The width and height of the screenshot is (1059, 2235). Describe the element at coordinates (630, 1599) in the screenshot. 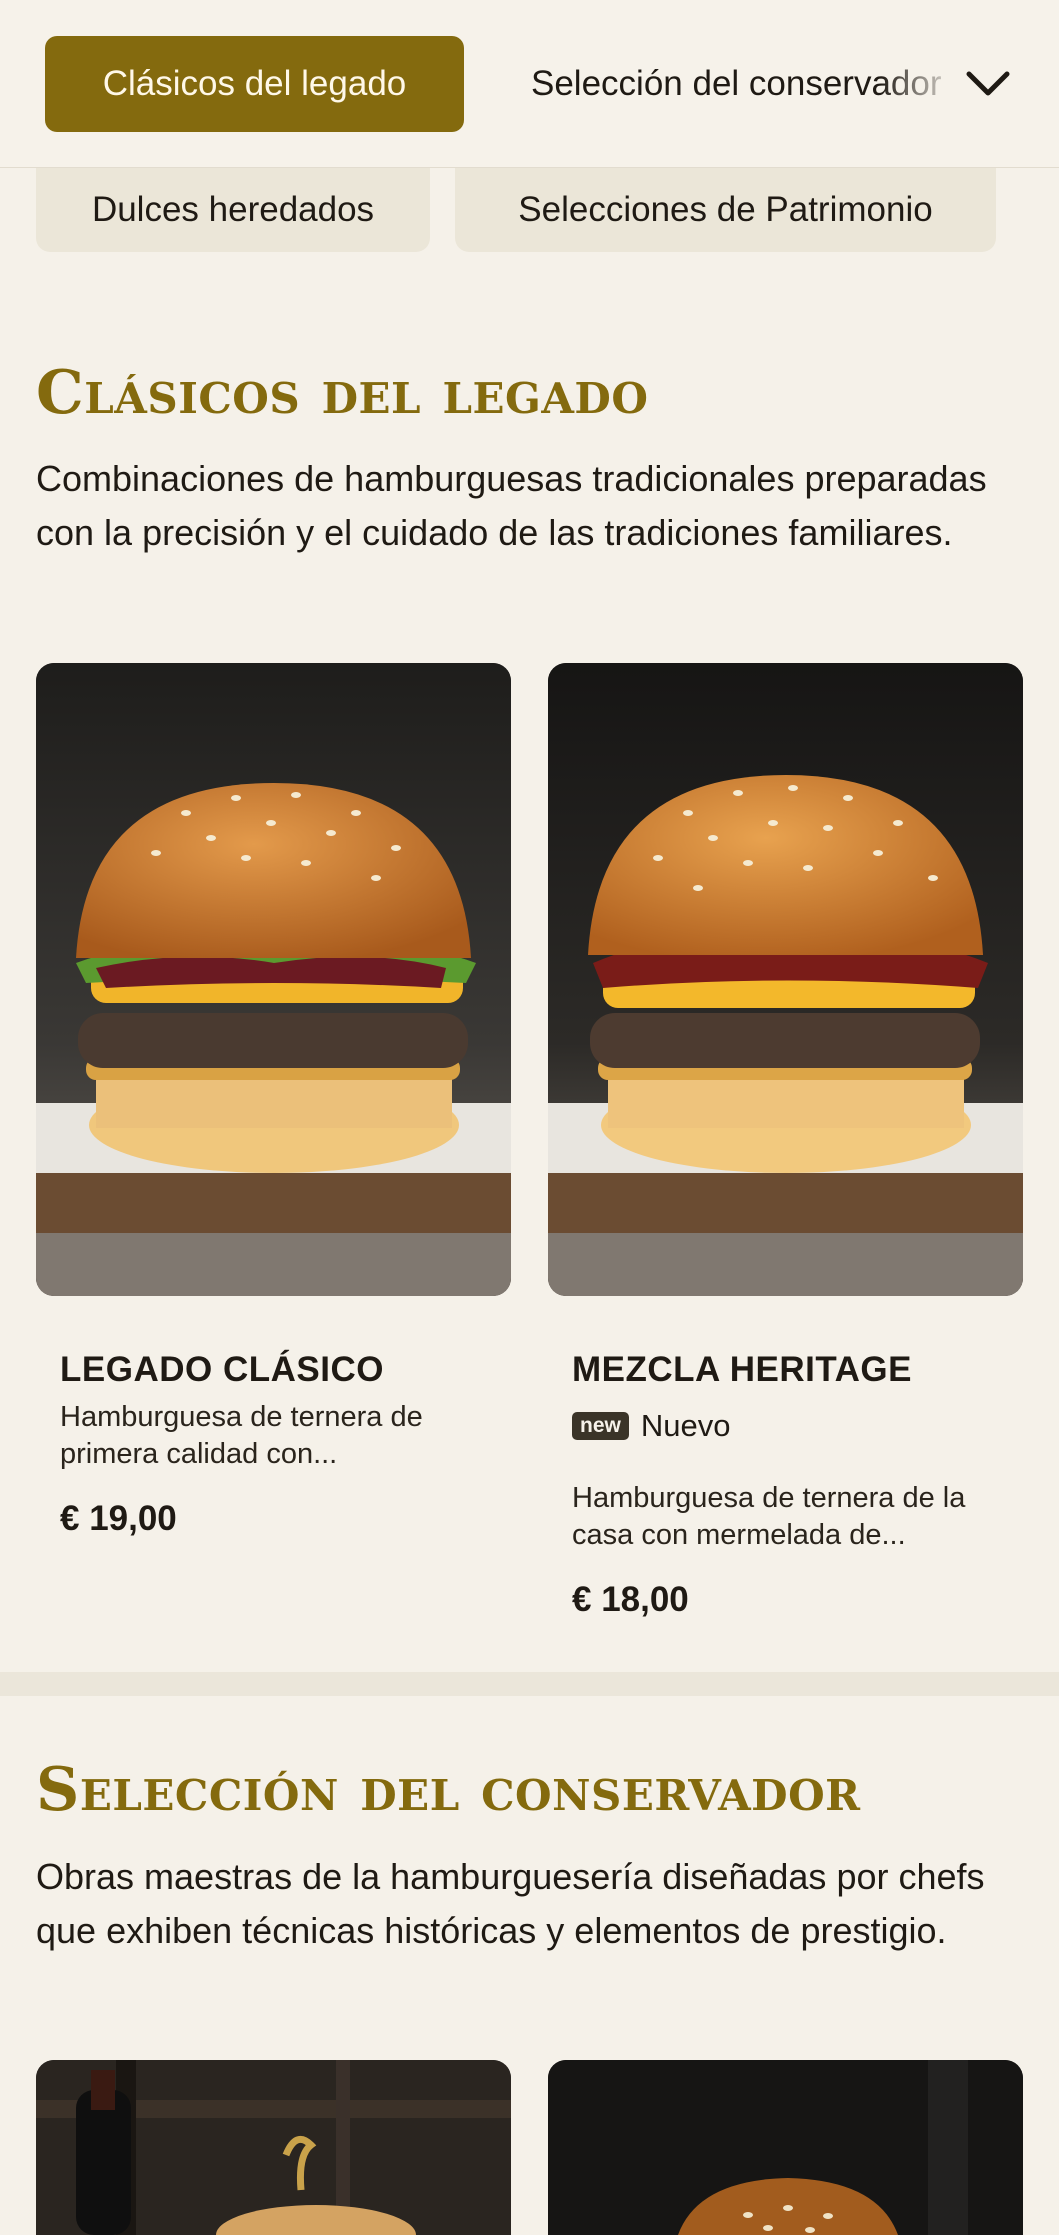

I see `product-price: € 18,00` at that location.